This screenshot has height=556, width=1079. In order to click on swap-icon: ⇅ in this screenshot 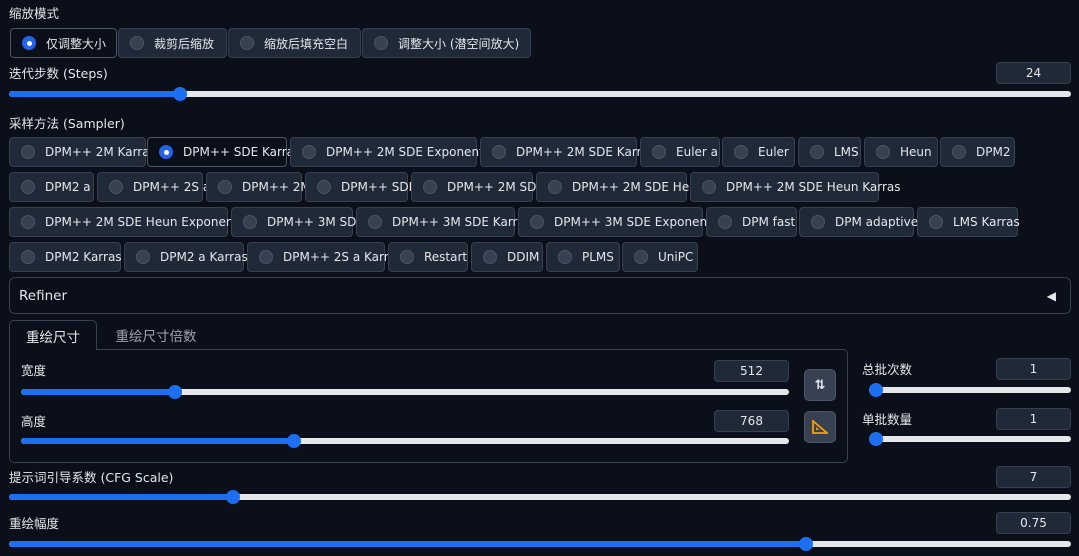, I will do `click(820, 385)`.